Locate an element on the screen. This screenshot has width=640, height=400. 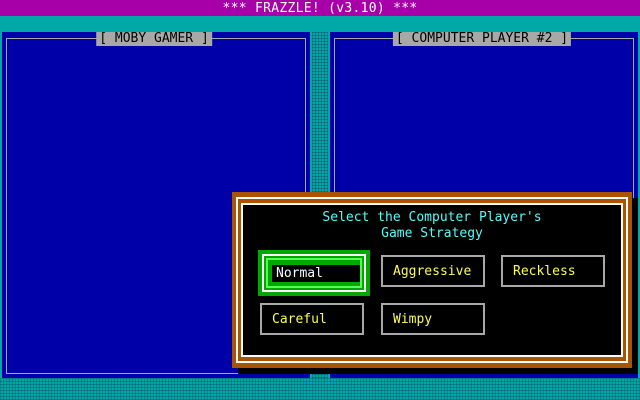
strategy-option-wimpy-label: Wimpy is located at coordinates (413, 319).